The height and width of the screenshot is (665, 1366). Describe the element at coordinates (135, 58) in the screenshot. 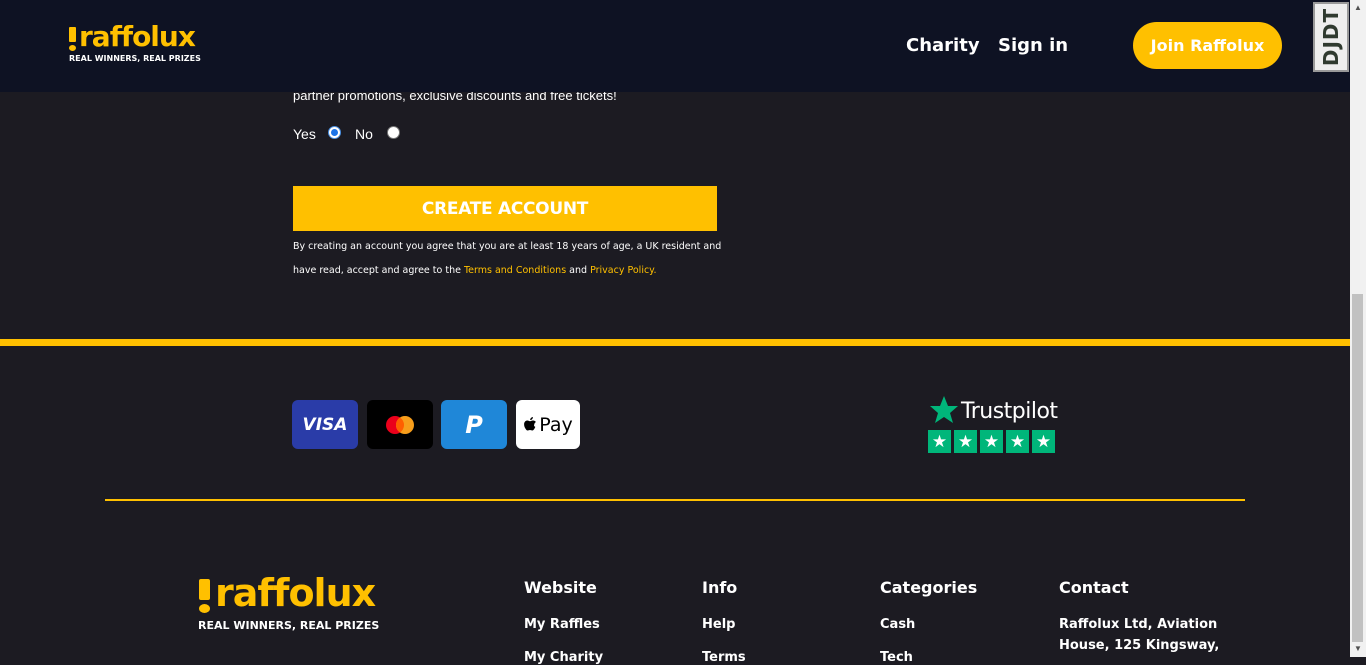

I see `logo-tagline: REAL WINNERS, REAL PRIZES` at that location.